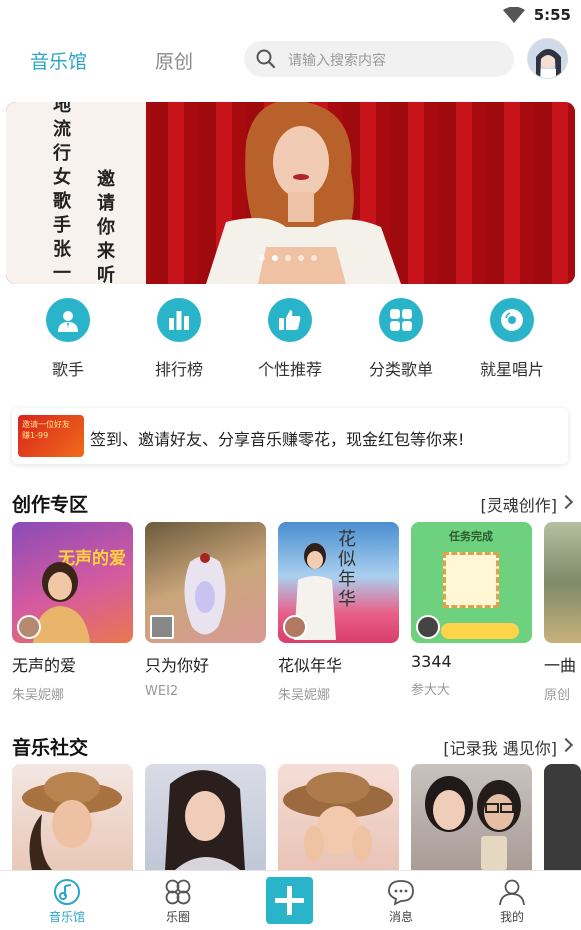 This screenshot has height=930, width=581. Describe the element at coordinates (519, 504) in the screenshot. I see `section-create-more: [灵魂创作]` at that location.